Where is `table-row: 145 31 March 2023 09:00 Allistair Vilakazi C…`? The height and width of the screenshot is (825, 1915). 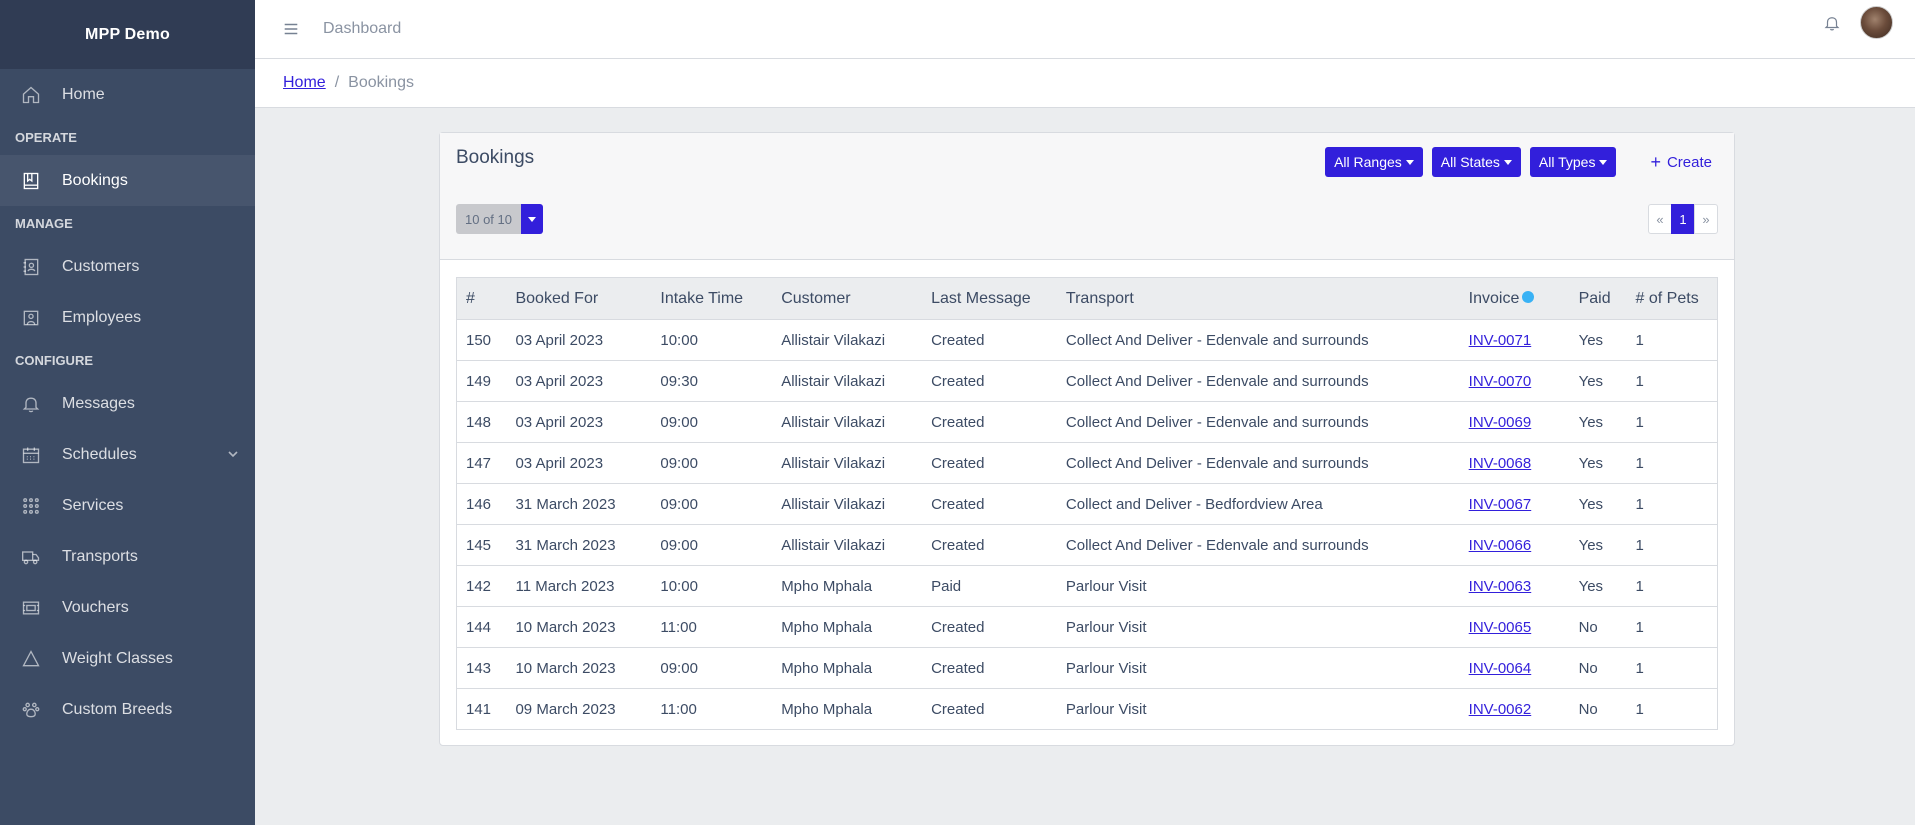 table-row: 145 31 March 2023 09:00 Allistair Vilakazi C… is located at coordinates (1087, 545).